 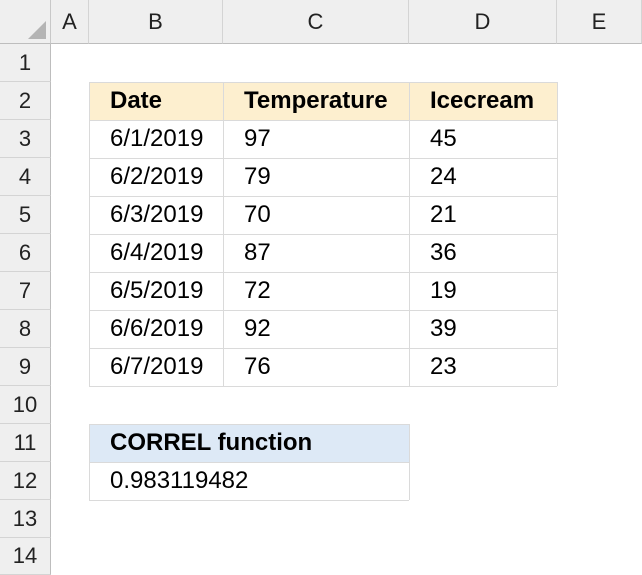 What do you see at coordinates (156, 253) in the screenshot?
I see `table-cell: 6/4/2019` at bounding box center [156, 253].